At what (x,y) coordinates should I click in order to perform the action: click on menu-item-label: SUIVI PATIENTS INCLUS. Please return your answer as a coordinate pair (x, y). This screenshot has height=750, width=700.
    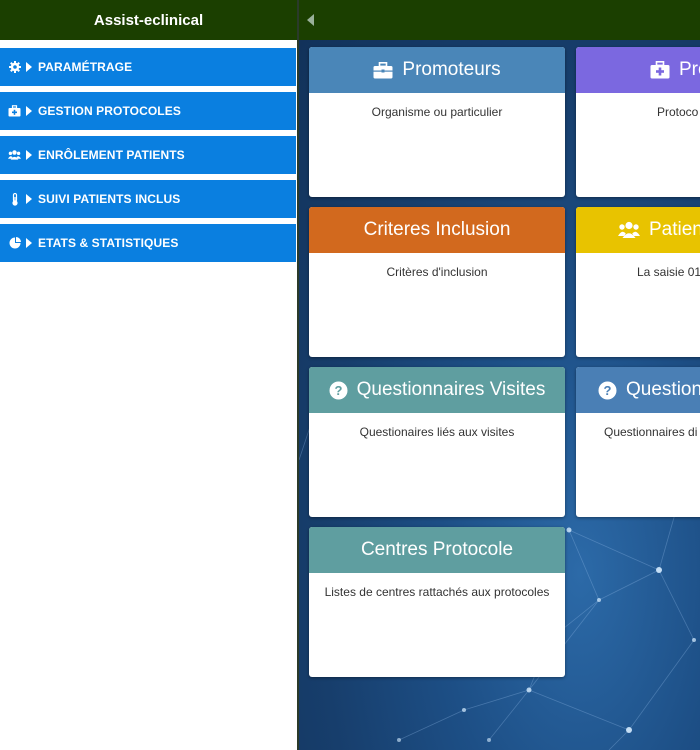
    Looking at the image, I should click on (109, 199).